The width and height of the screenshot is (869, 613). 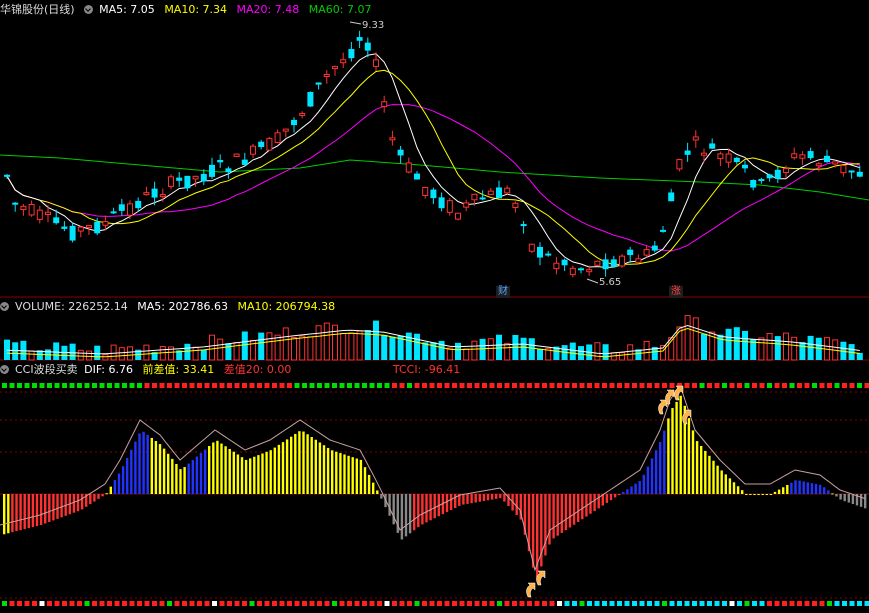 What do you see at coordinates (426, 369) in the screenshot?
I see `tcci-value: TCCI: -96.41` at bounding box center [426, 369].